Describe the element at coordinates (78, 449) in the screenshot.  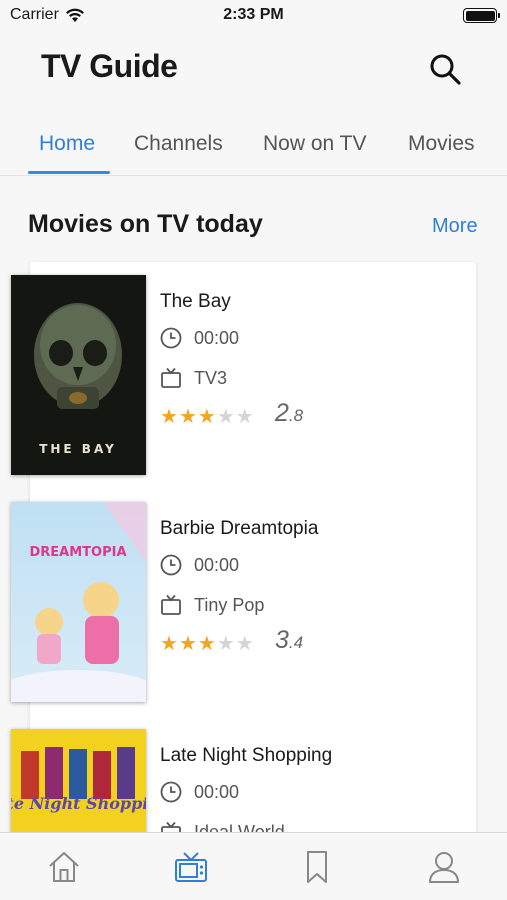
I see `poster-title: THE BAY` at that location.